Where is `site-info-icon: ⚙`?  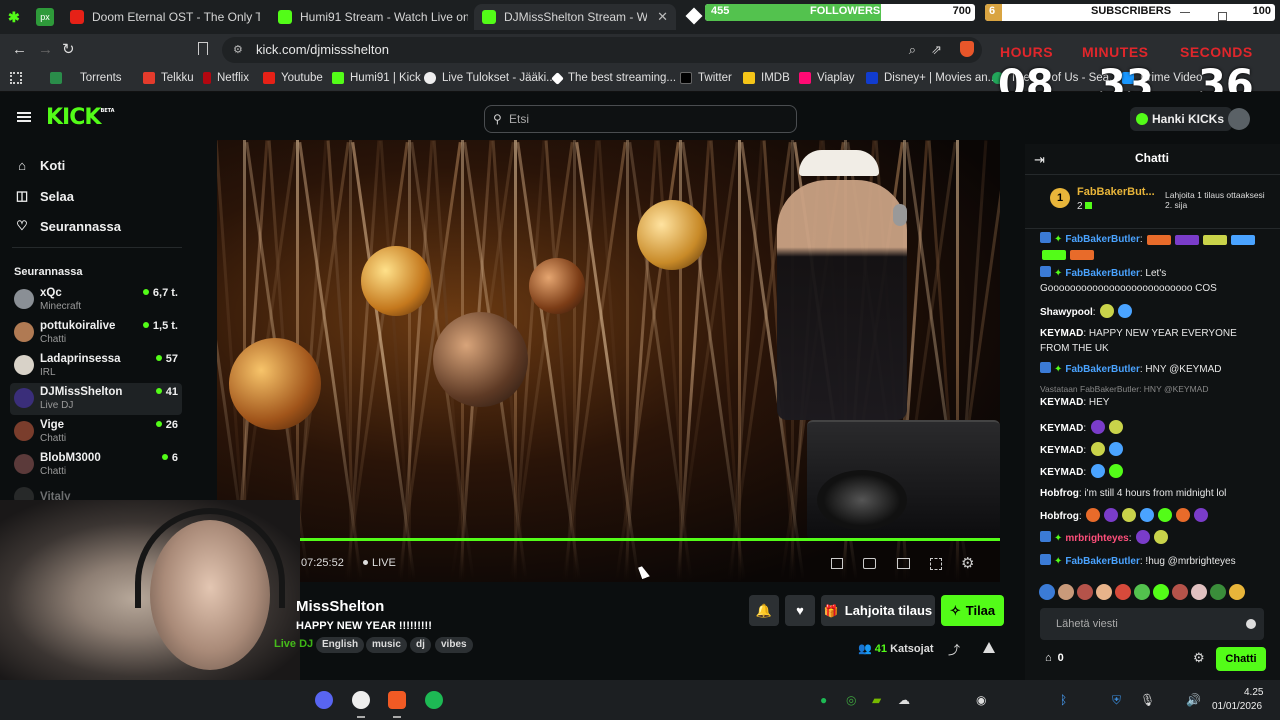
site-info-icon: ⚙ is located at coordinates (238, 50).